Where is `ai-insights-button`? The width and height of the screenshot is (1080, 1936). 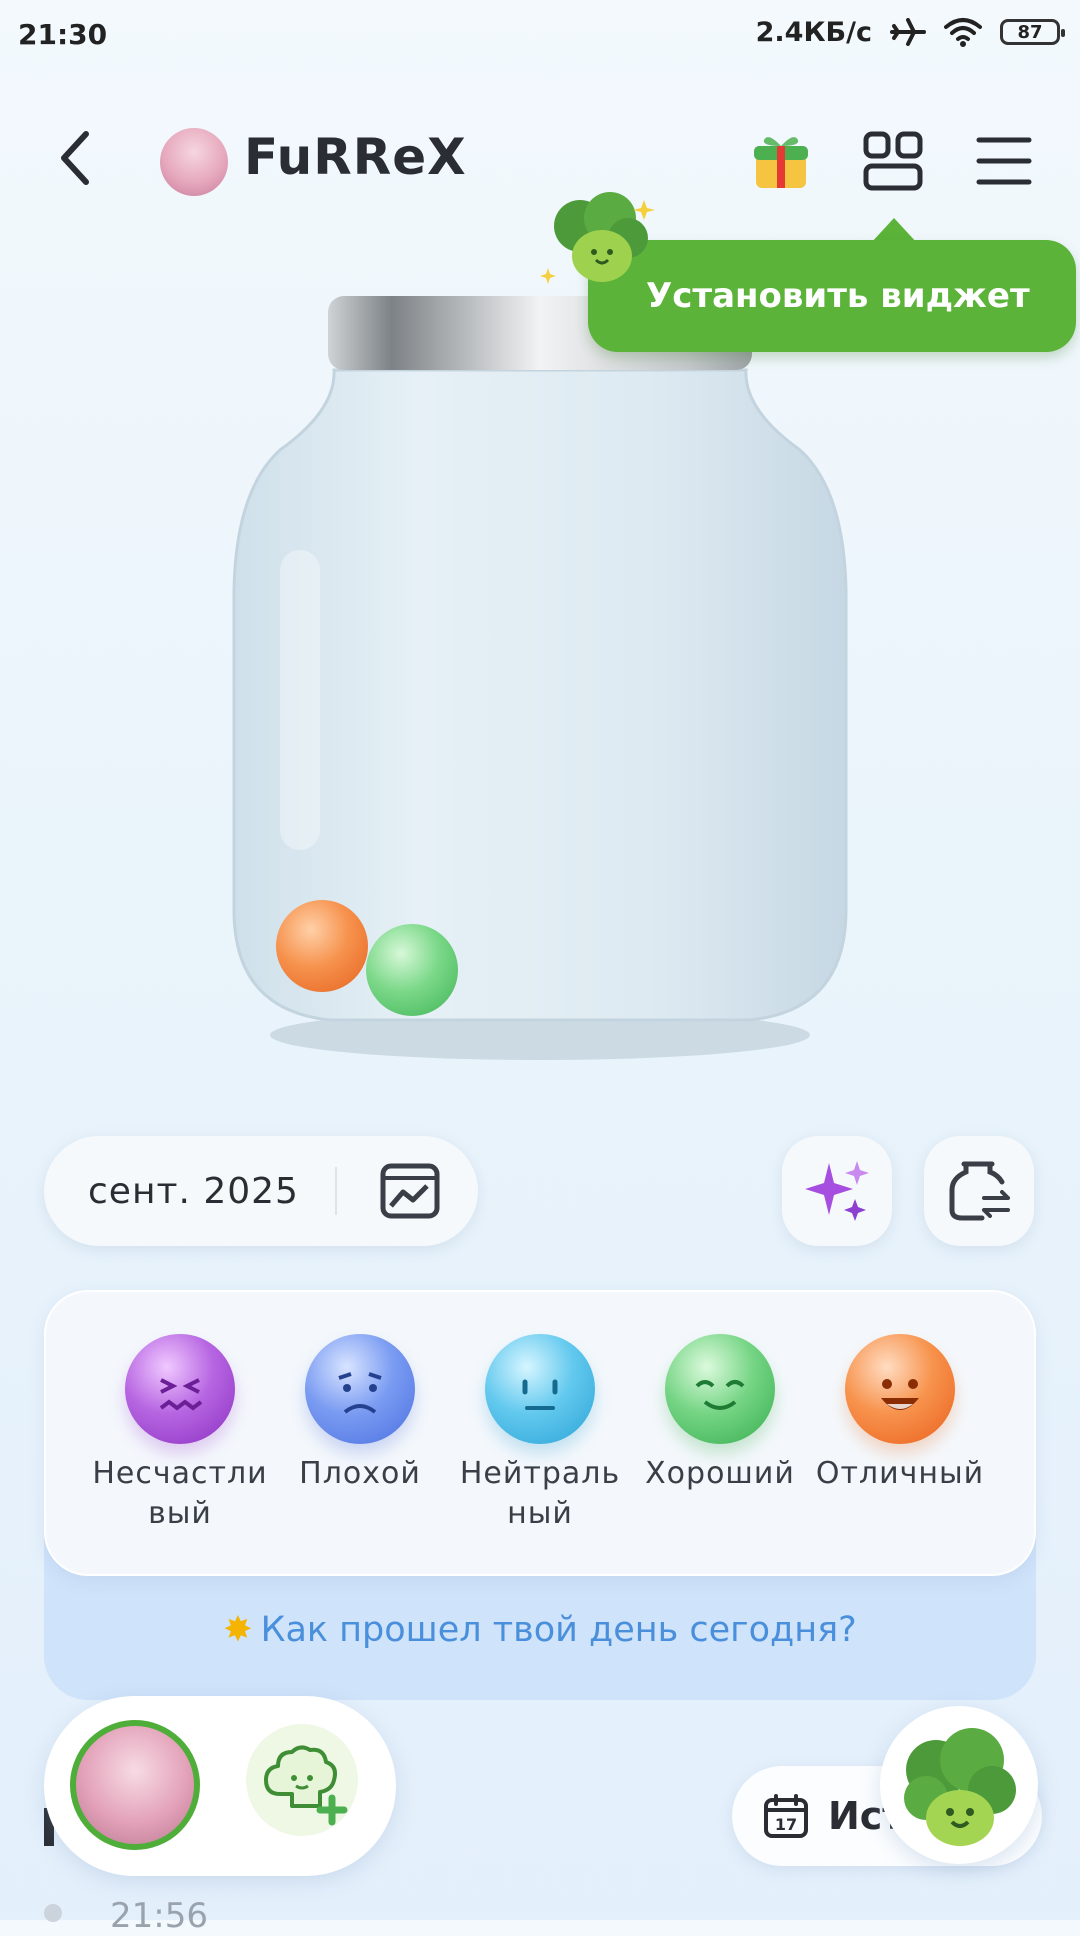 ai-insights-button is located at coordinates (837, 1191).